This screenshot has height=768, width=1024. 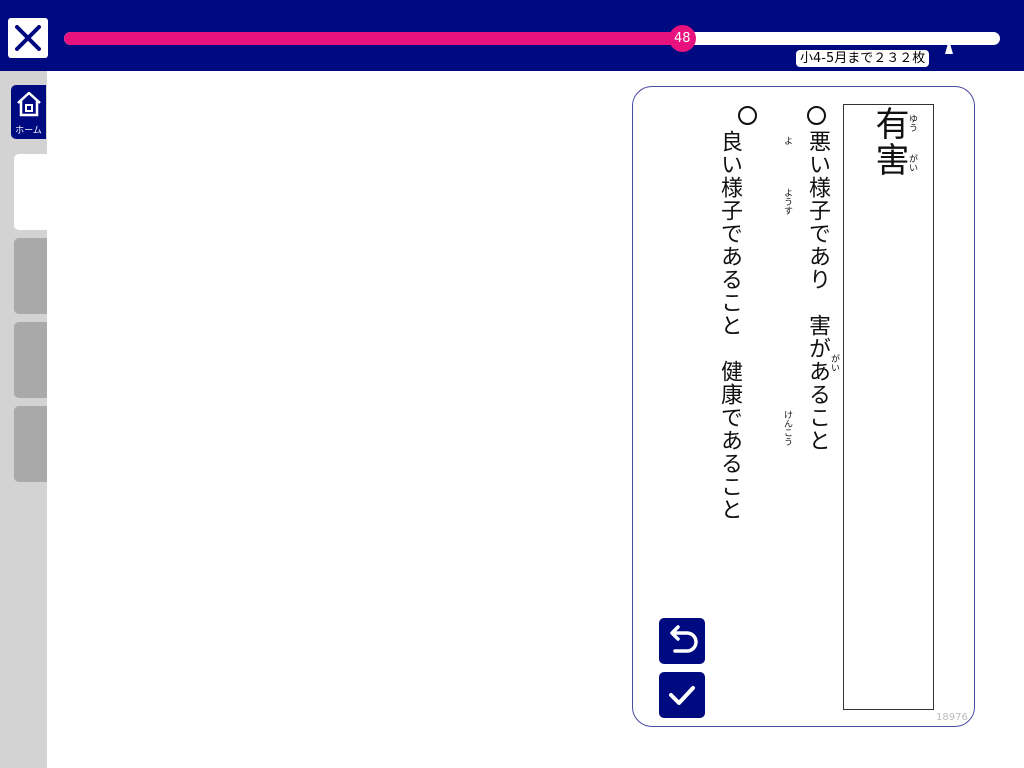 I want to click on close-icon, so click(x=28, y=38).